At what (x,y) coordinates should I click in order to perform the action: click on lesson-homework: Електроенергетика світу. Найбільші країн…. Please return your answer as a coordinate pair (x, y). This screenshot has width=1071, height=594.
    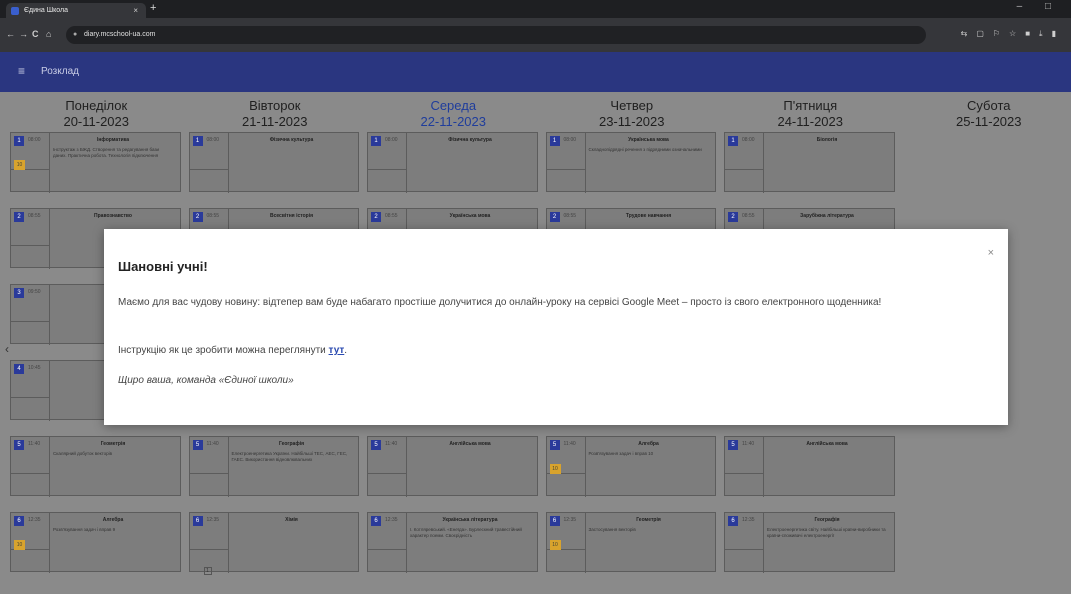
    Looking at the image, I should click on (826, 532).